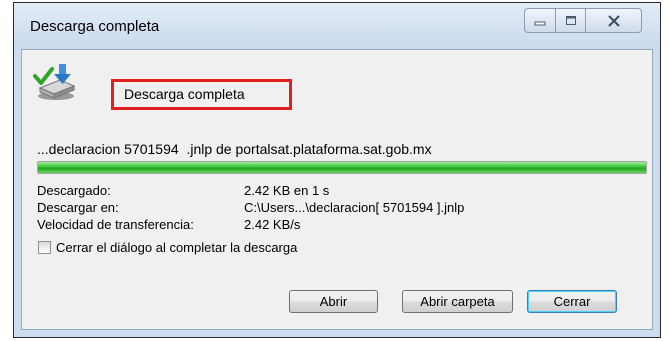 This screenshot has width=670, height=341. What do you see at coordinates (540, 20) in the screenshot?
I see `minimize-button` at bounding box center [540, 20].